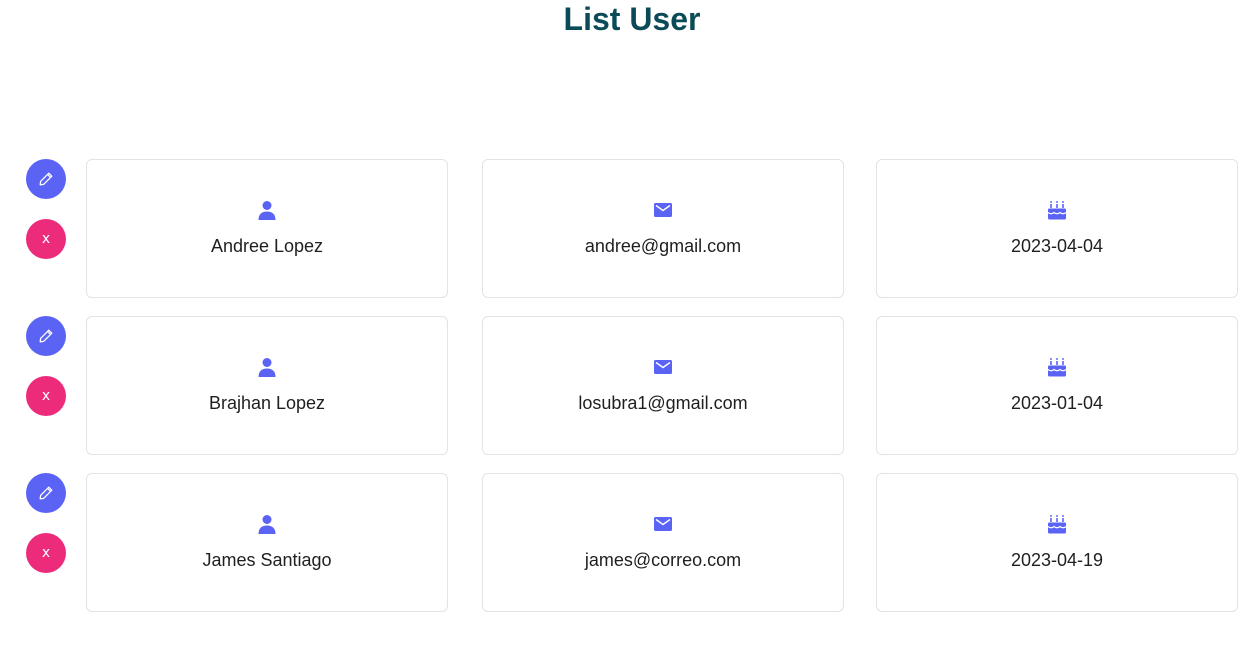  Describe the element at coordinates (1057, 560) in the screenshot. I see `user-date: 2023-04-19` at that location.